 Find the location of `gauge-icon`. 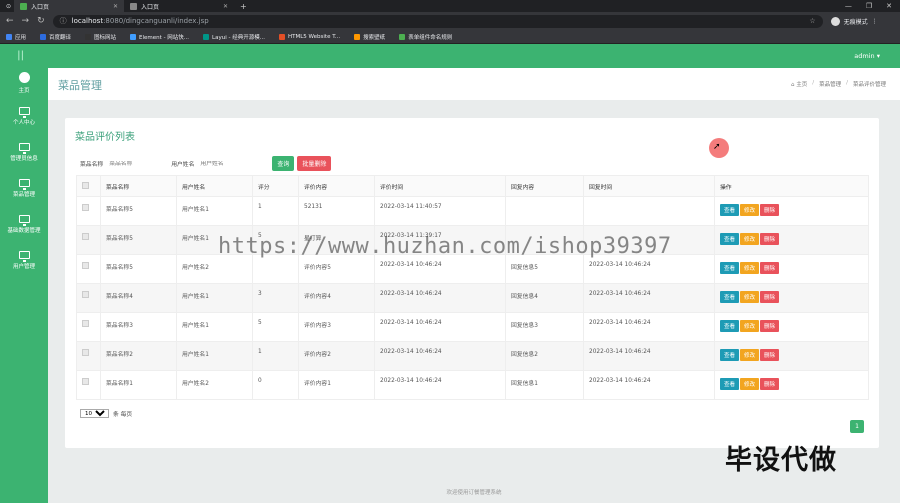

gauge-icon is located at coordinates (24, 77).